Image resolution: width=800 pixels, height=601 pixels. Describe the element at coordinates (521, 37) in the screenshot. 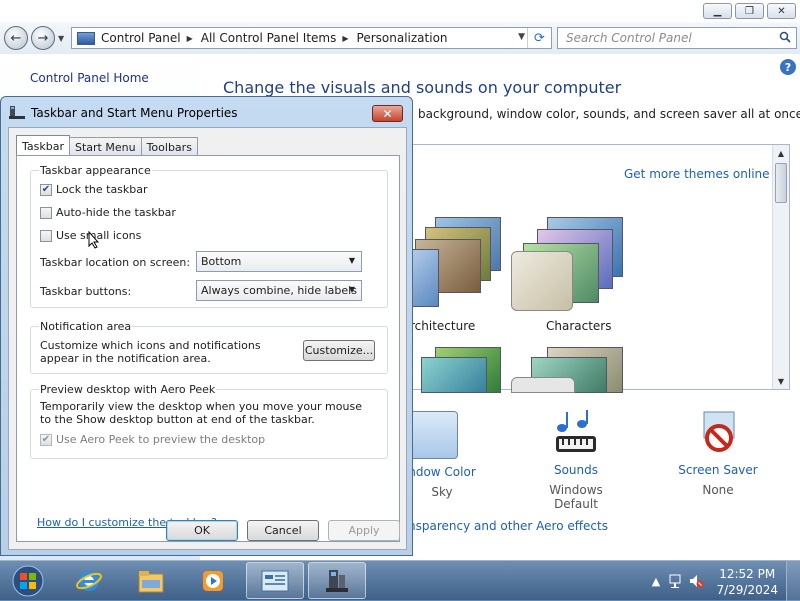

I see `address-dropdown-icon: ▼` at that location.